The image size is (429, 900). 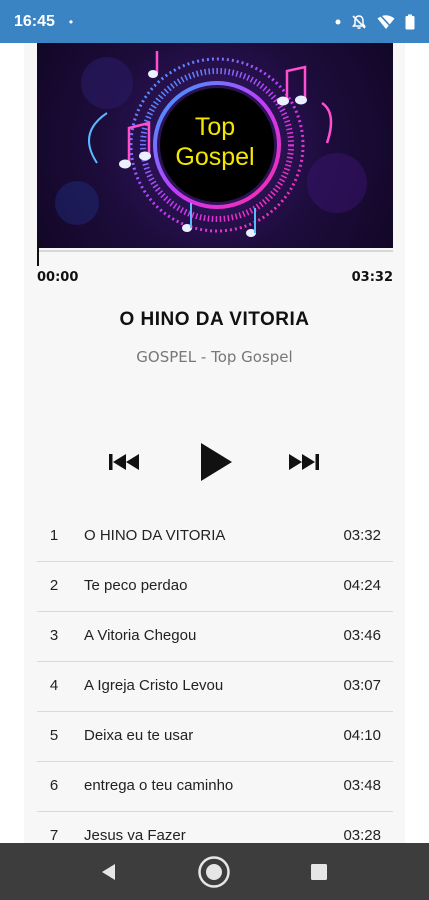 What do you see at coordinates (38, 254) in the screenshot?
I see `seek-thumb` at bounding box center [38, 254].